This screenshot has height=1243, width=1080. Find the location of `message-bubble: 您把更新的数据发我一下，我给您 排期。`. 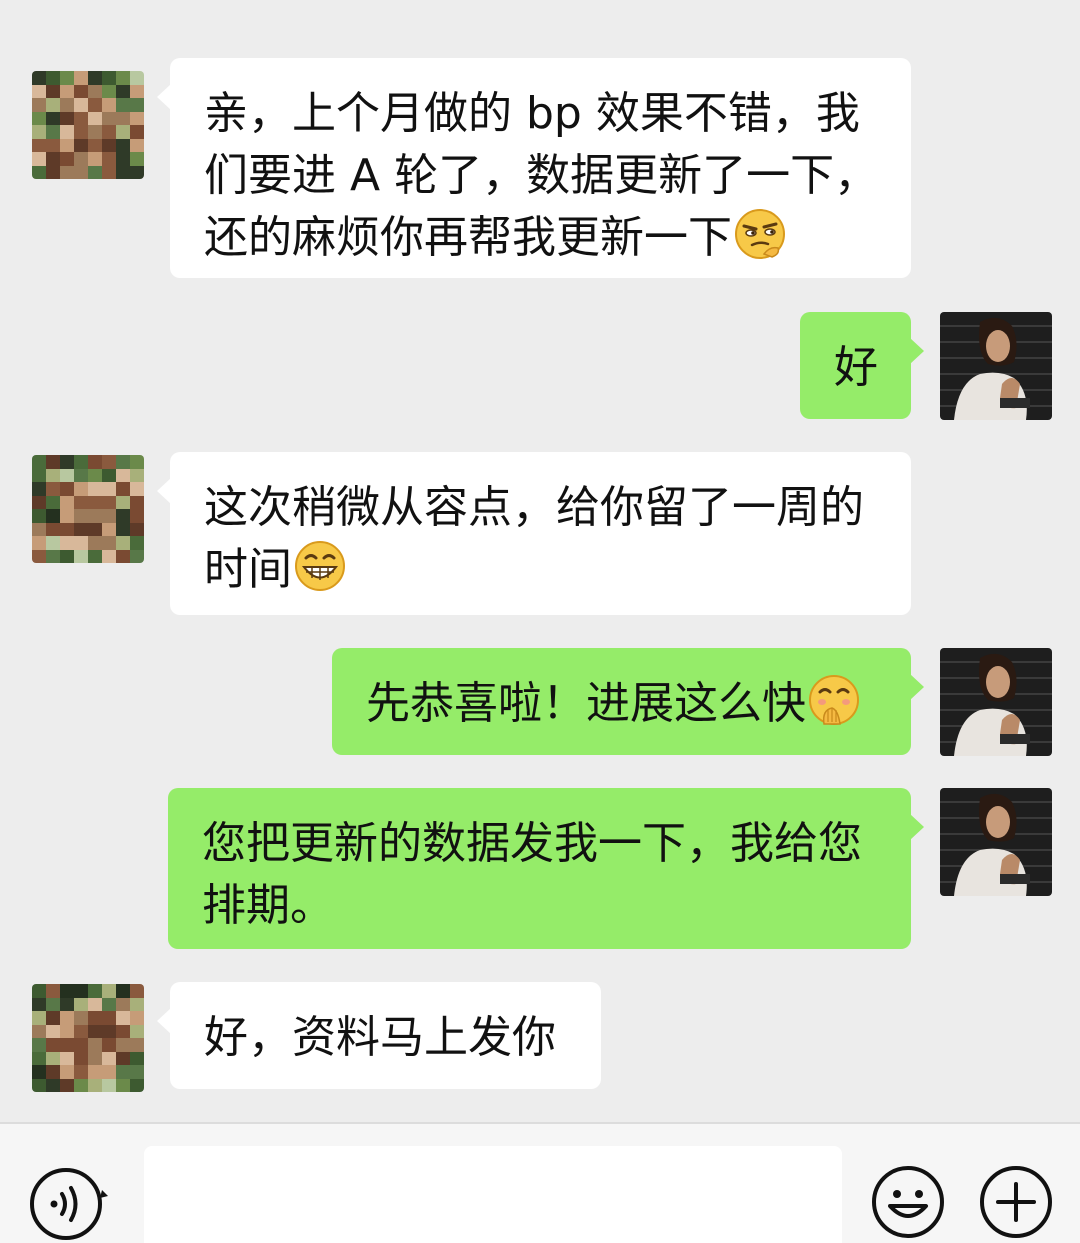

message-bubble: 您把更新的数据发我一下，我给您 排期。 is located at coordinates (546, 868).